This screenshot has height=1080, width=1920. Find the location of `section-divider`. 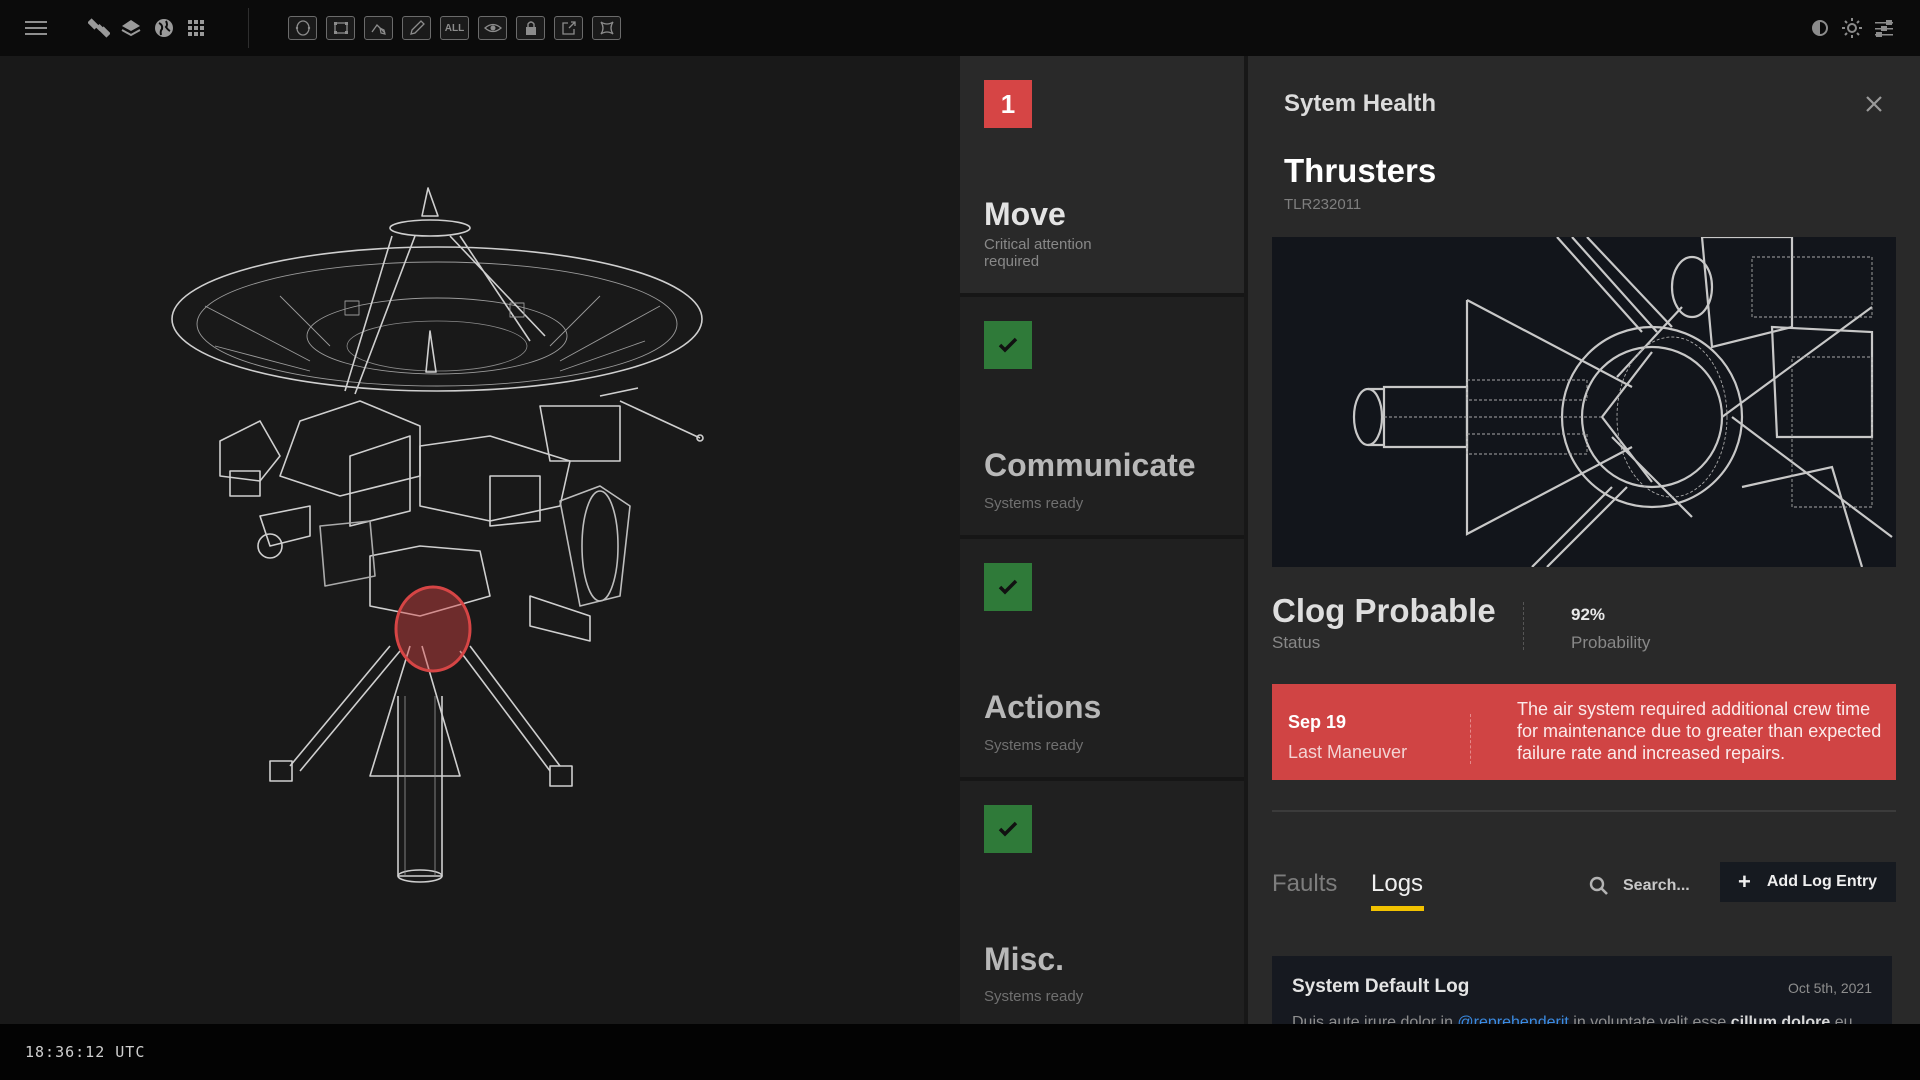

section-divider is located at coordinates (1584, 811).